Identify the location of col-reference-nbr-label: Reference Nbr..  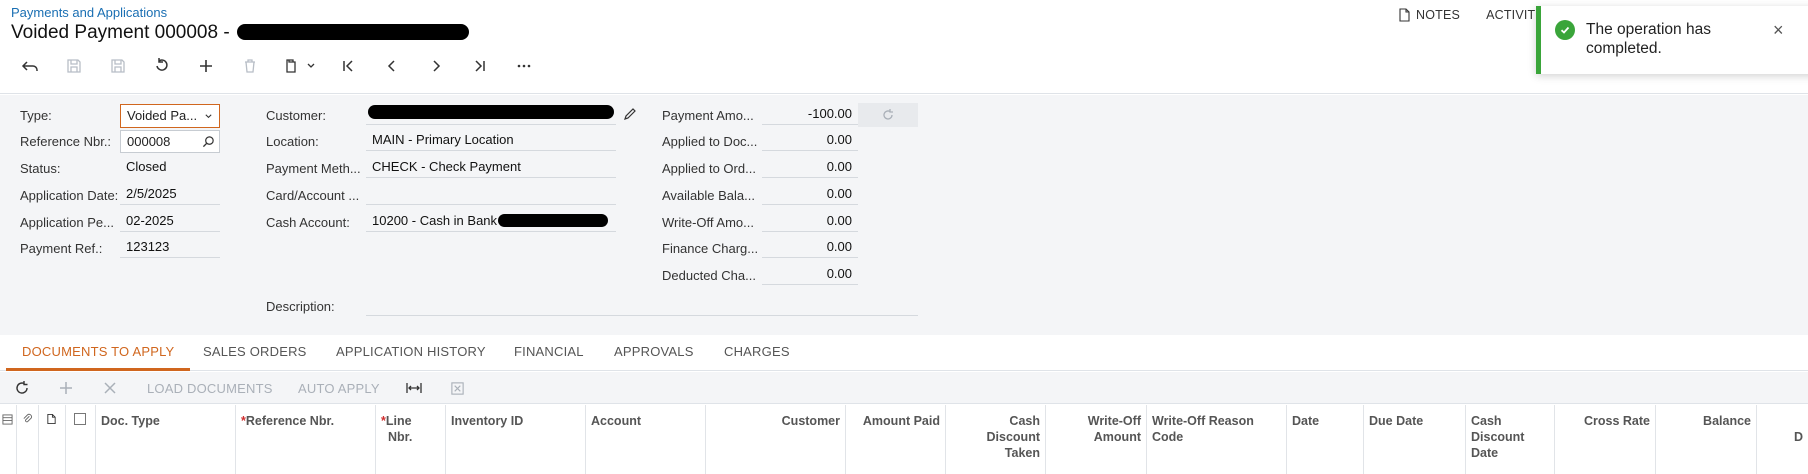
(290, 421).